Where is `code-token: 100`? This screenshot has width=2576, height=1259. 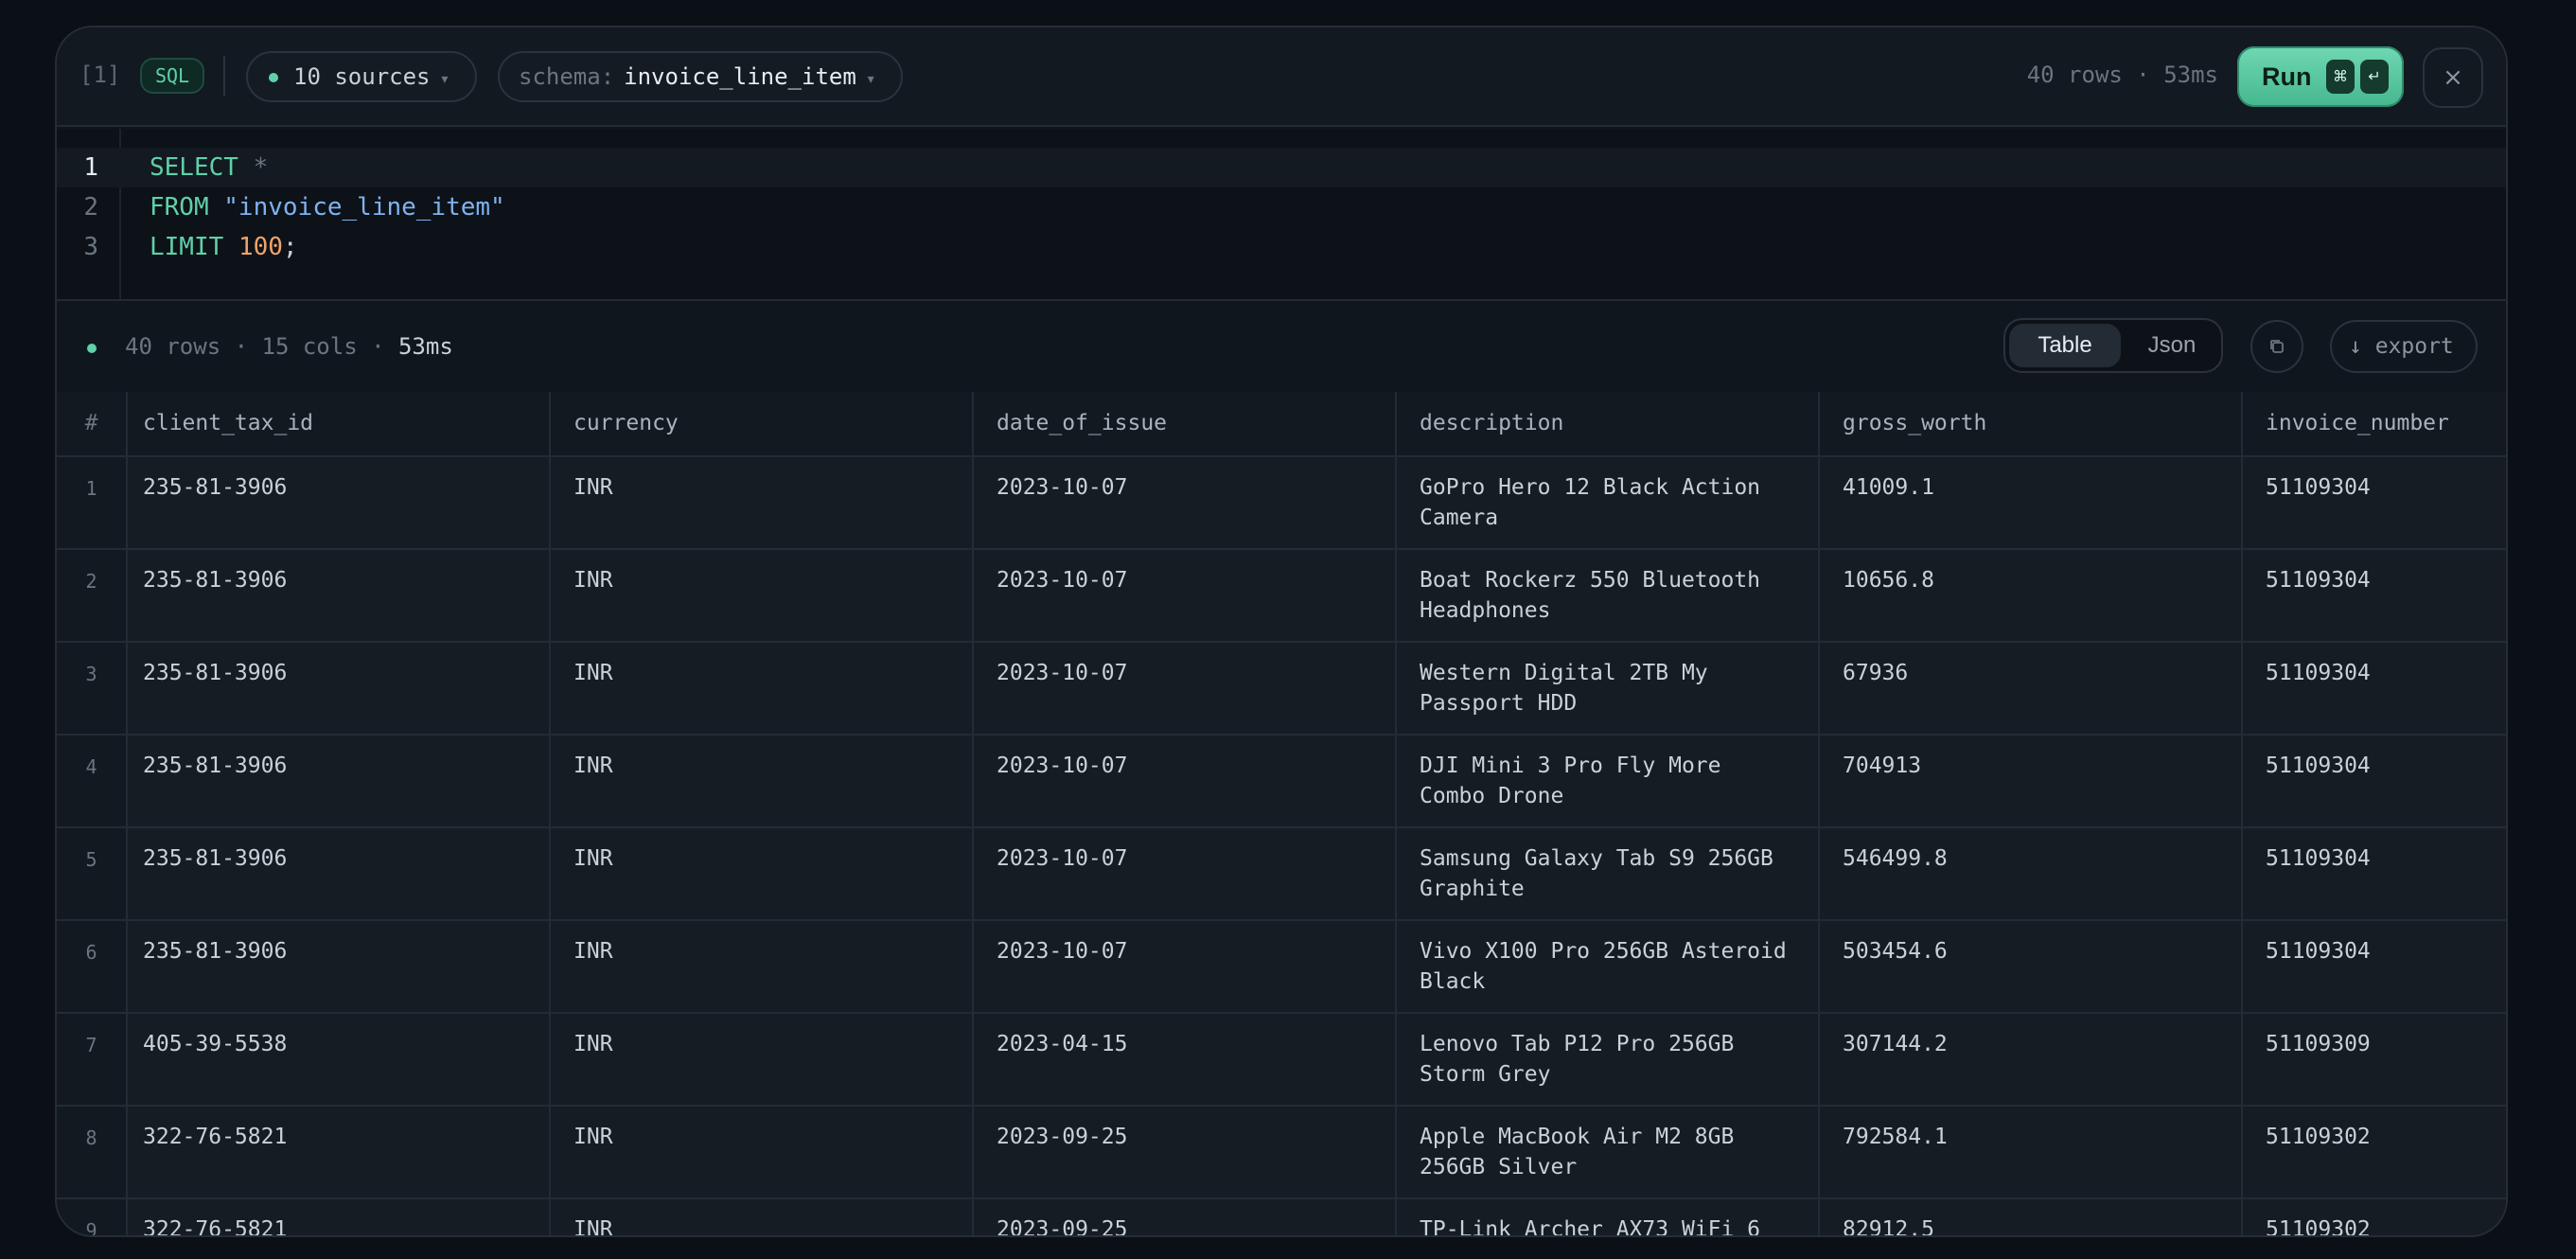
code-token: 100 is located at coordinates (260, 247).